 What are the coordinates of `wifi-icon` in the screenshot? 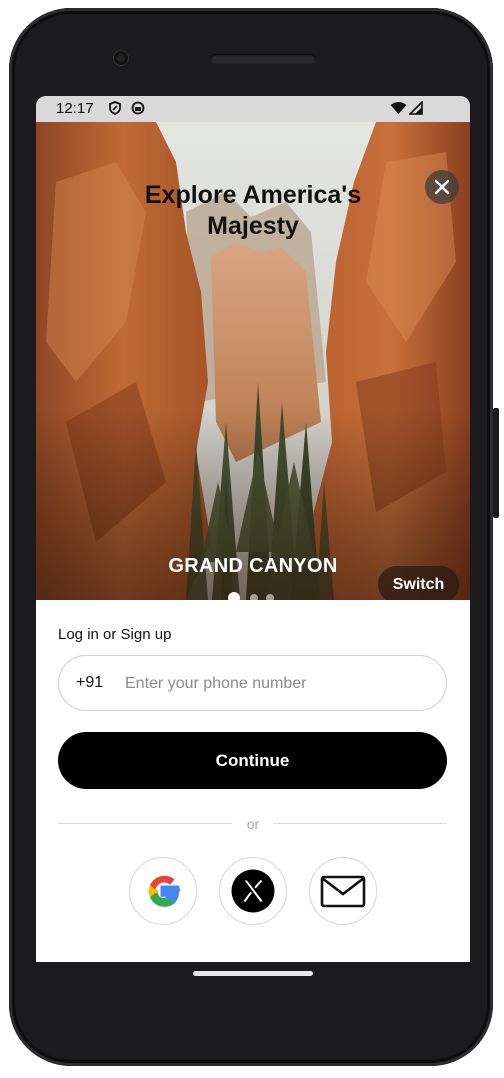 It's located at (398, 108).